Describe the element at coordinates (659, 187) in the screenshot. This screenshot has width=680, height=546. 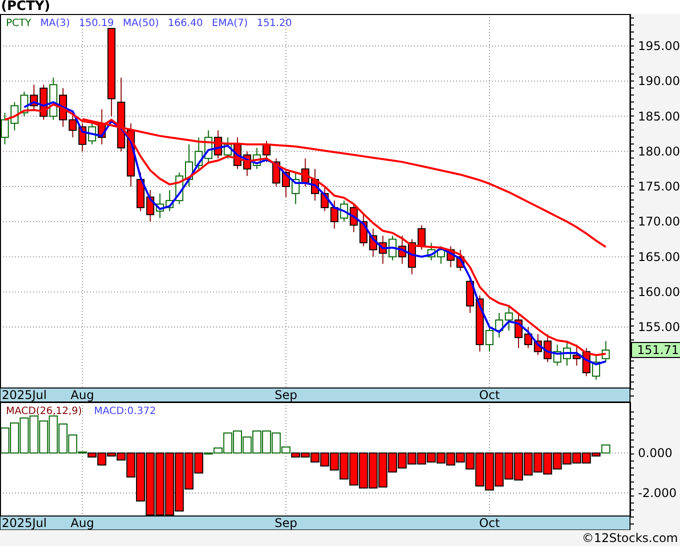
I see `axis-label: 175.00` at that location.